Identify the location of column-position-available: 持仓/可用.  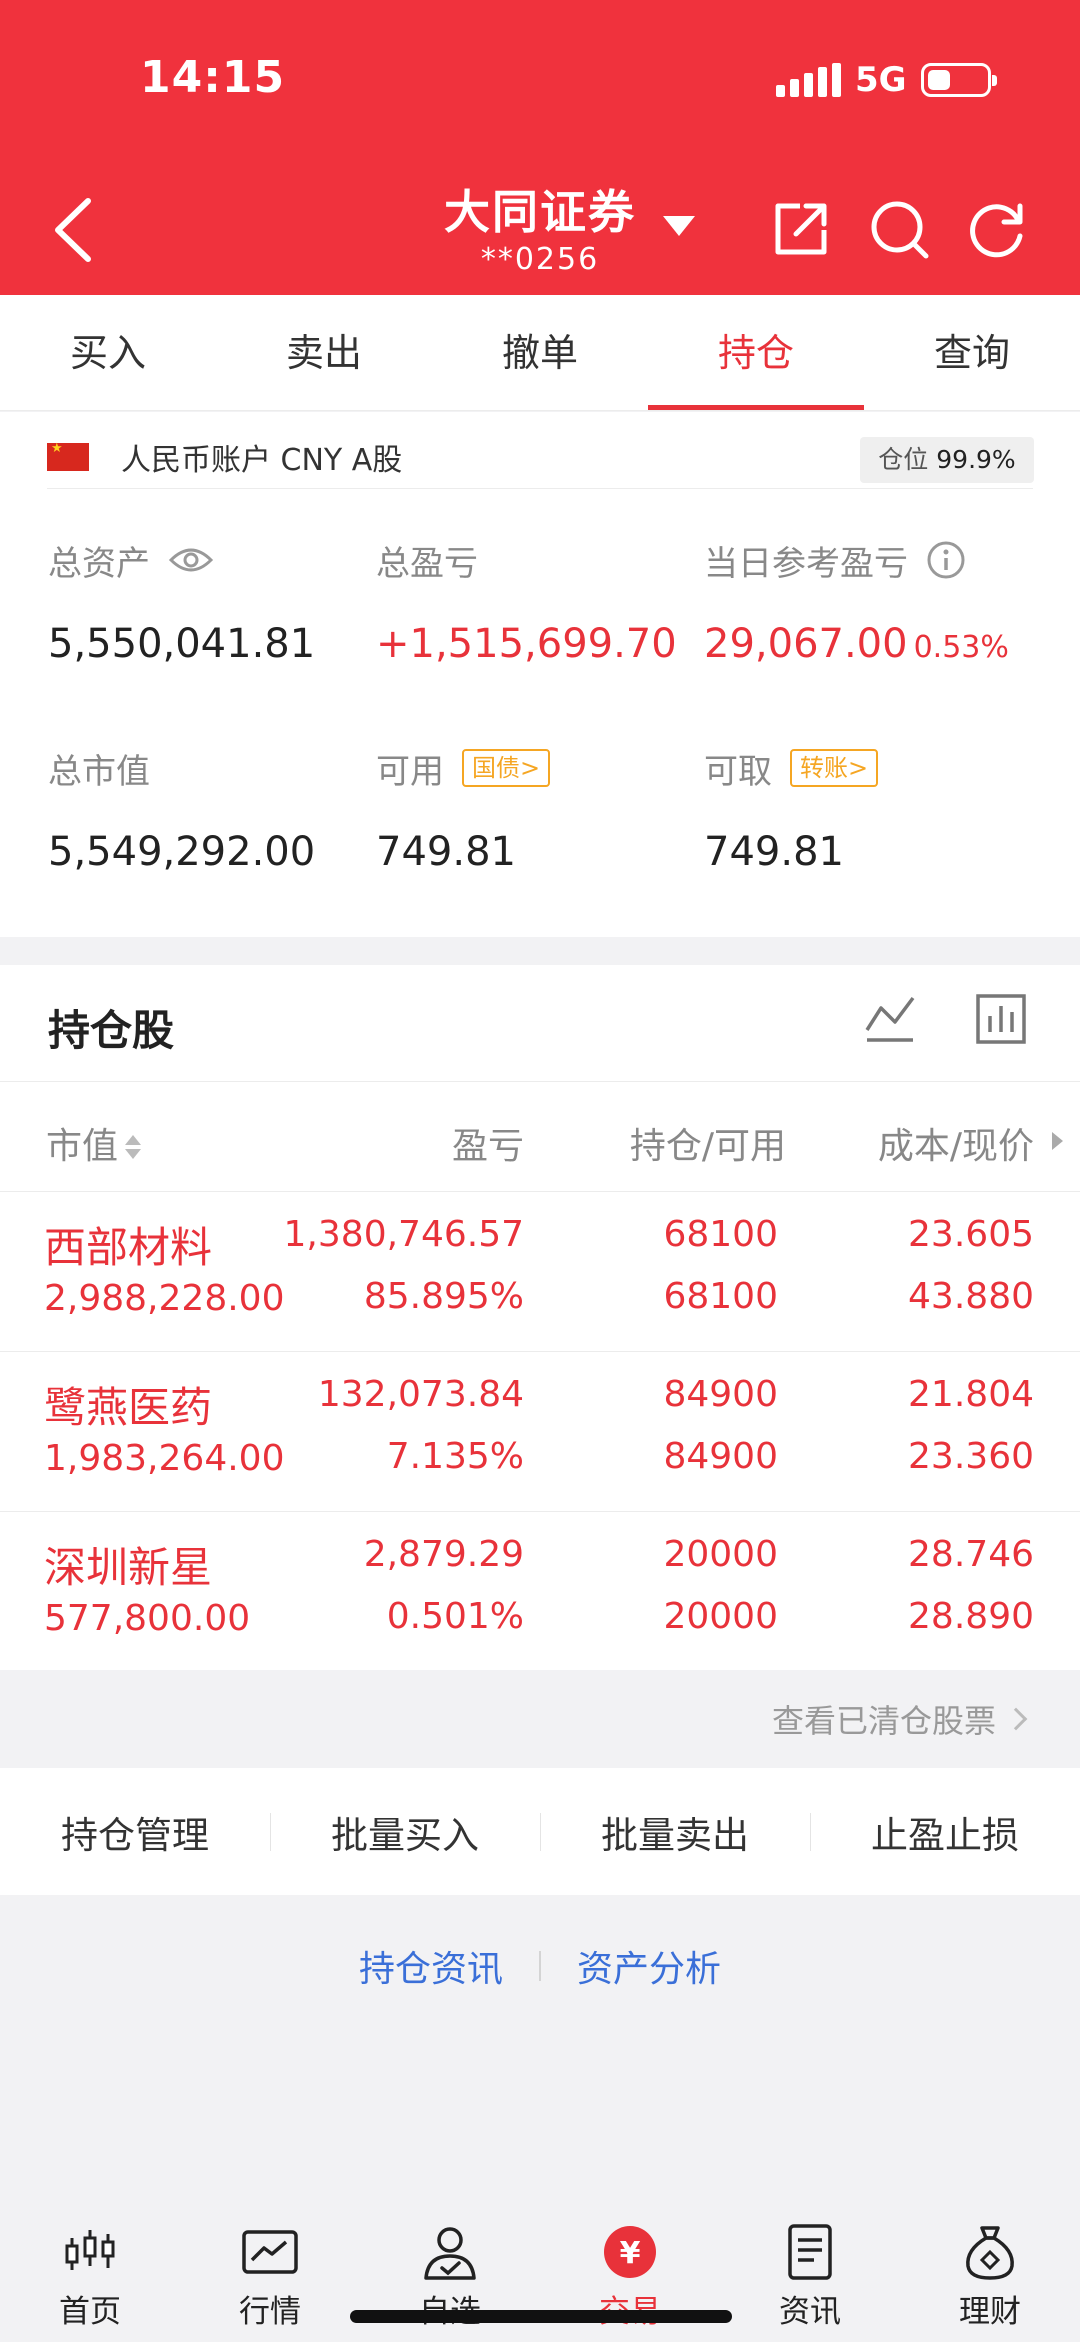
(708, 1143).